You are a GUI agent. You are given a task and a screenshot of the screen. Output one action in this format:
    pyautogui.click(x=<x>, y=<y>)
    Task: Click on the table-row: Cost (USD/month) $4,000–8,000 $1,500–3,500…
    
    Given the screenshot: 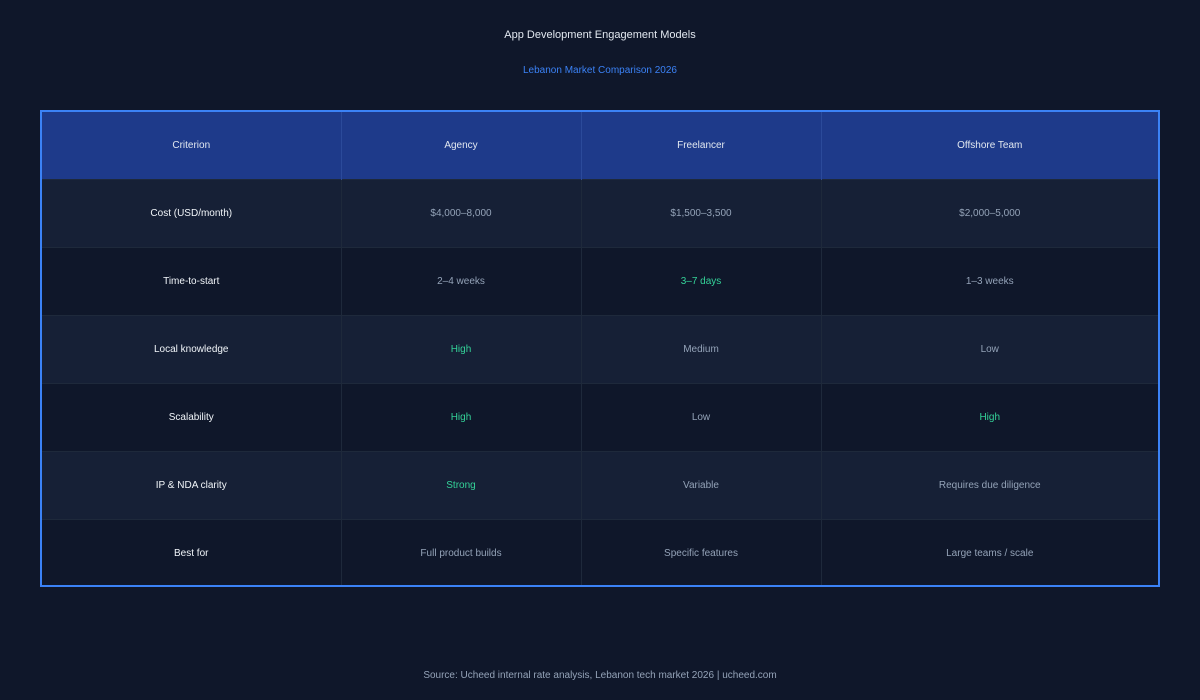 What is the action you would take?
    pyautogui.click(x=600, y=213)
    